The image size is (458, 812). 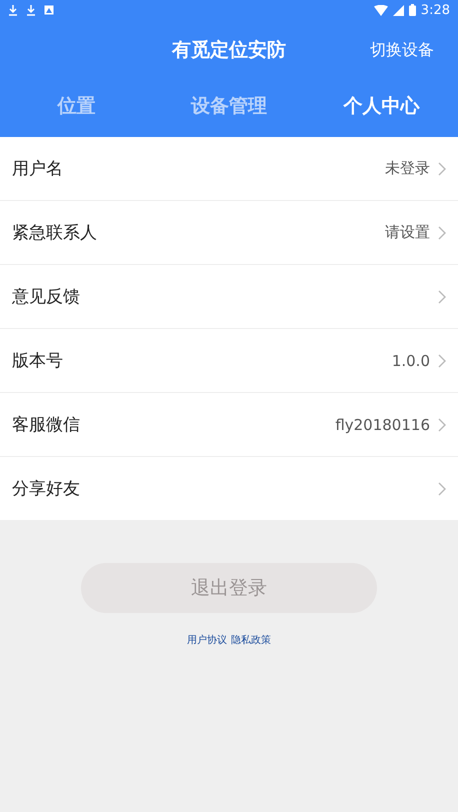 What do you see at coordinates (435, 10) in the screenshot?
I see `status-time: 3:28` at bounding box center [435, 10].